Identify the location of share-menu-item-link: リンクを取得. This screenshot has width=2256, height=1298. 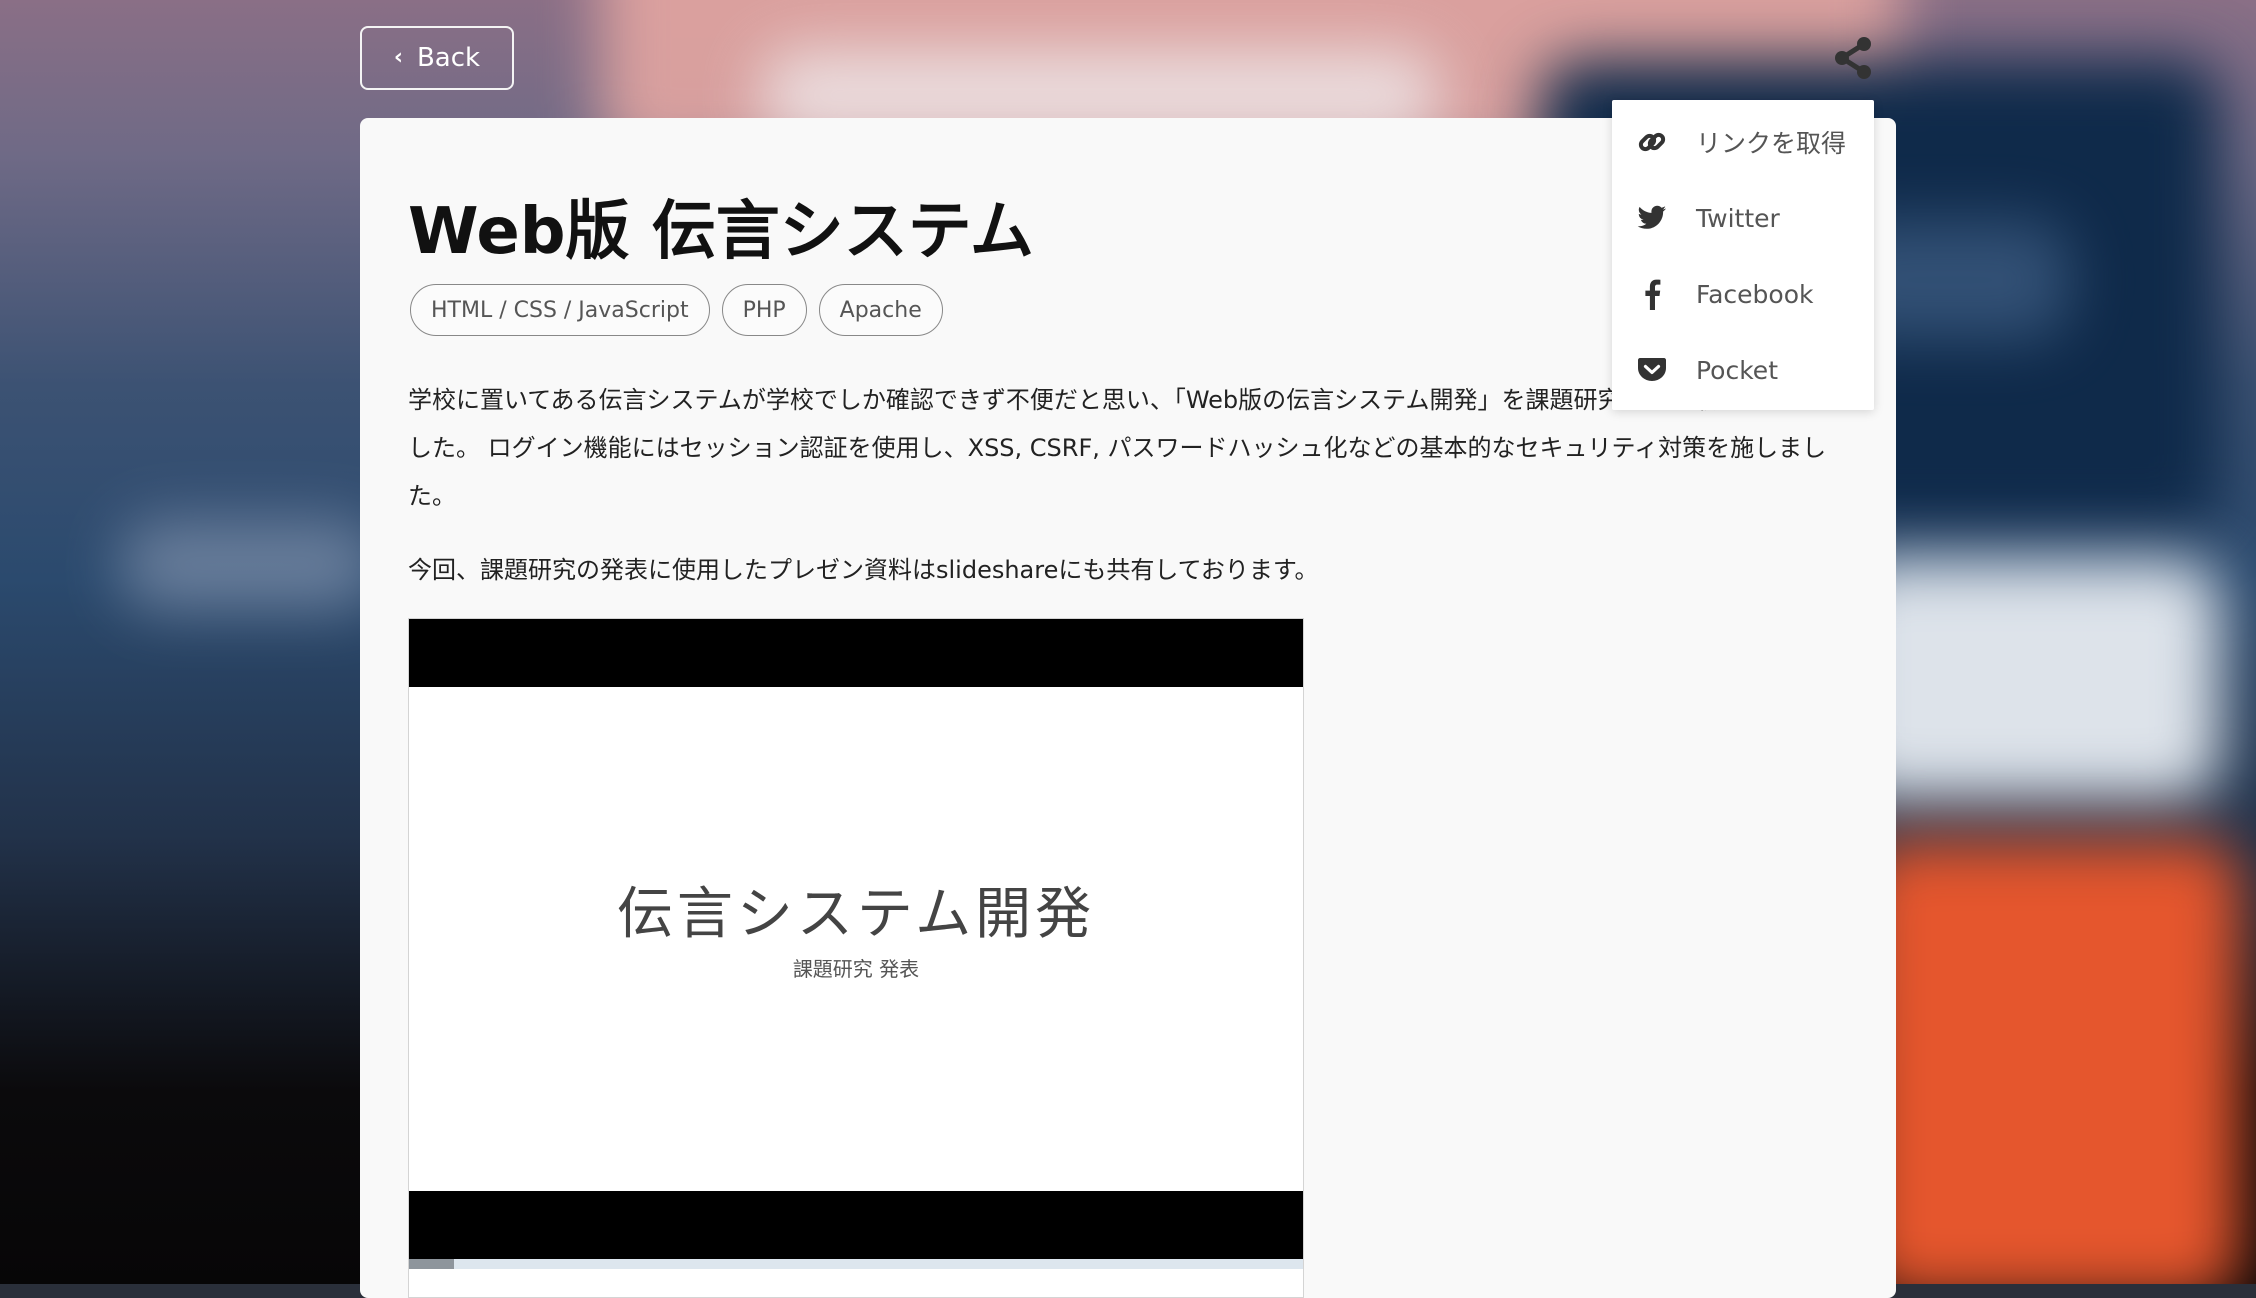
(1743, 142).